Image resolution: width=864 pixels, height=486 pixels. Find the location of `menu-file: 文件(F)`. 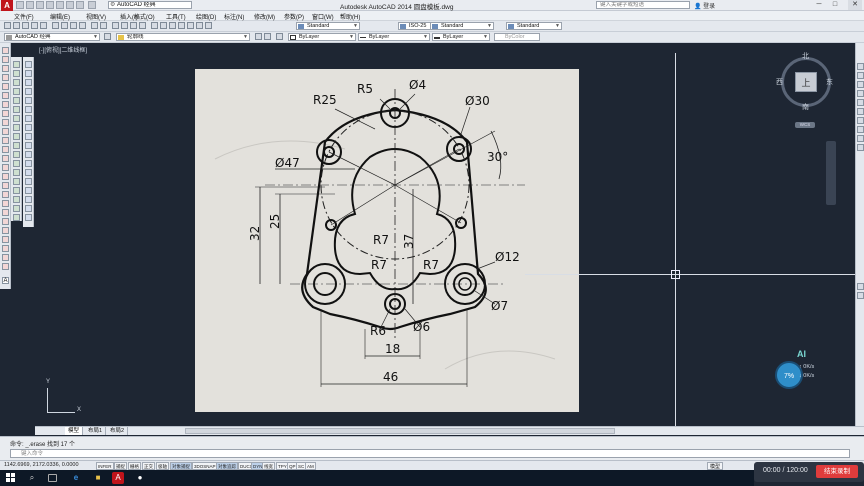

menu-file: 文件(F) is located at coordinates (24, 16).